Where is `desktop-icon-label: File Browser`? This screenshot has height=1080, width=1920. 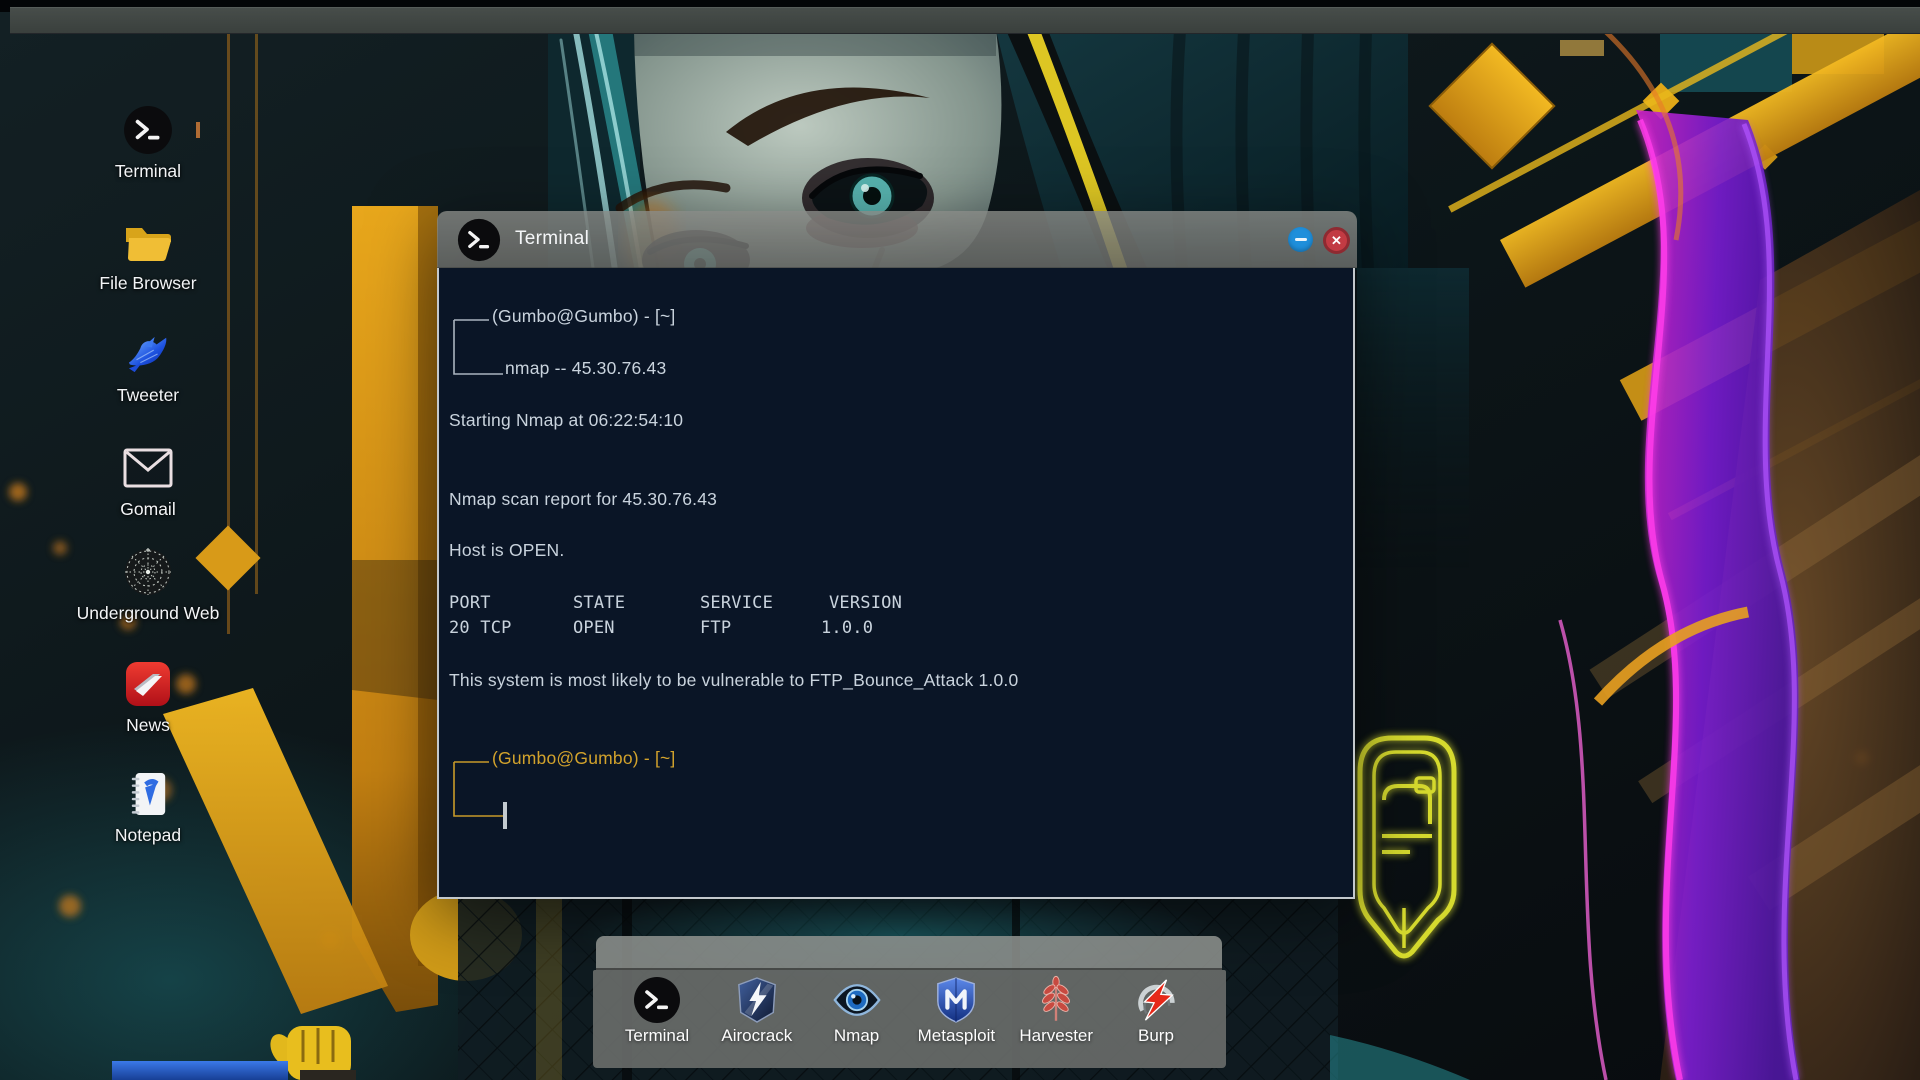
desktop-icon-label: File Browser is located at coordinates (148, 283).